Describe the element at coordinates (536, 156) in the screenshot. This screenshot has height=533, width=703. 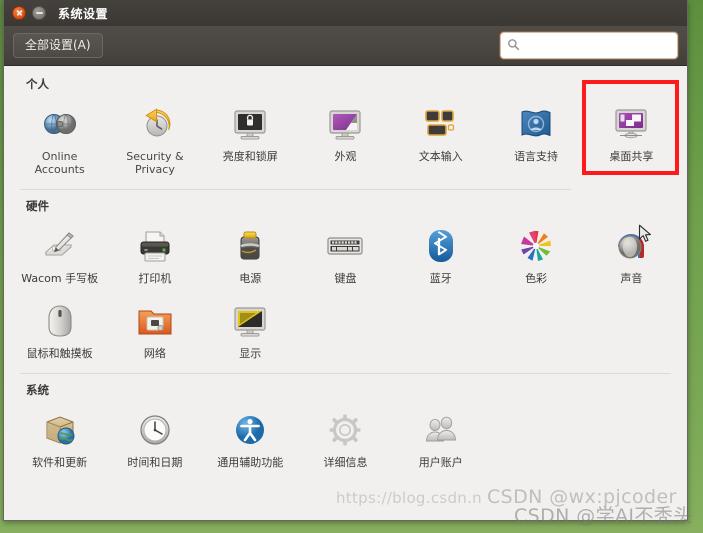
I see `tile-label: 语言支持` at that location.